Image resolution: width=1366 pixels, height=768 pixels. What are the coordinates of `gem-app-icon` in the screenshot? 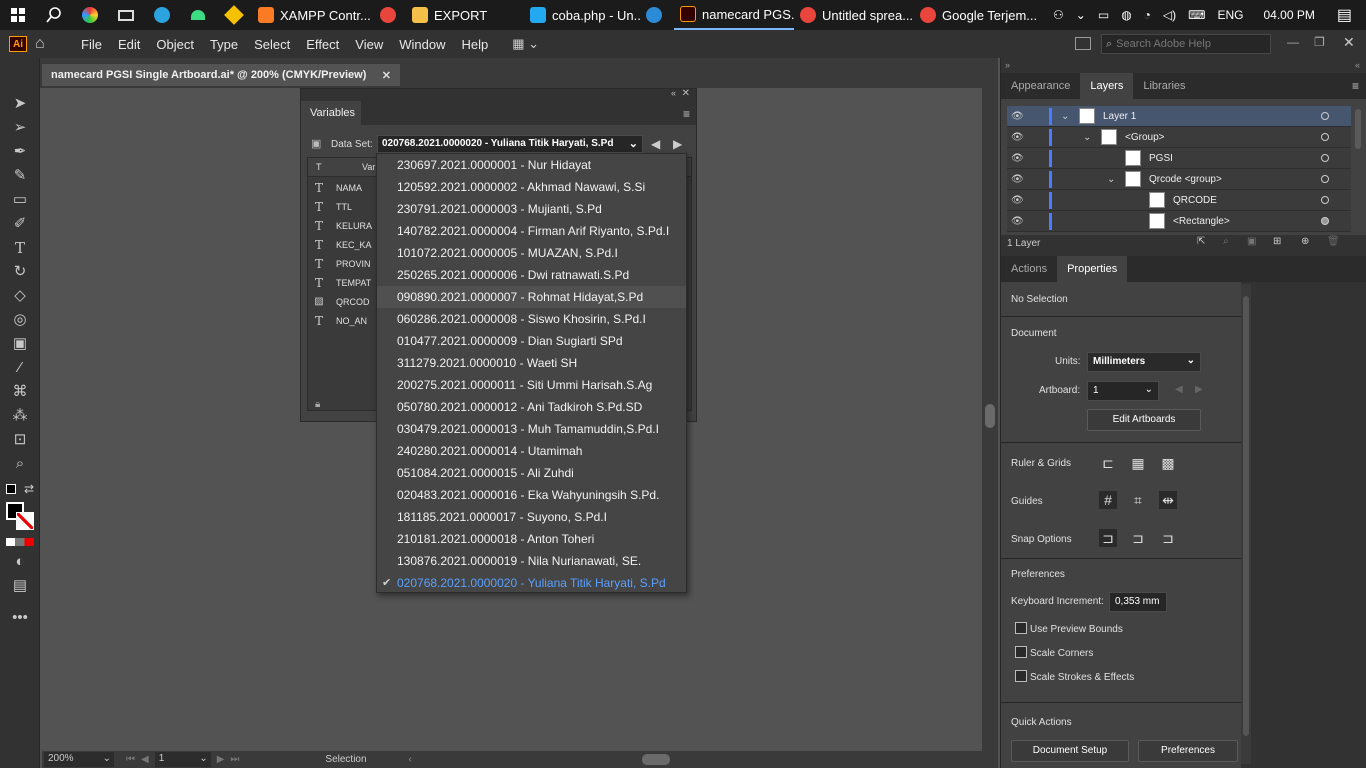 It's located at (234, 15).